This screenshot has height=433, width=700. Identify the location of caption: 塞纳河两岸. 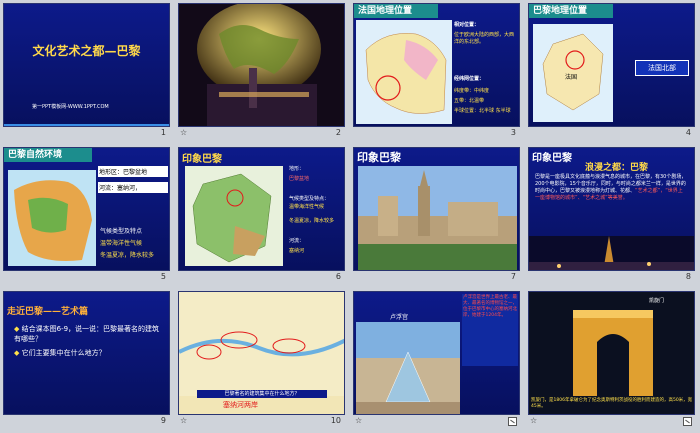
(240, 405).